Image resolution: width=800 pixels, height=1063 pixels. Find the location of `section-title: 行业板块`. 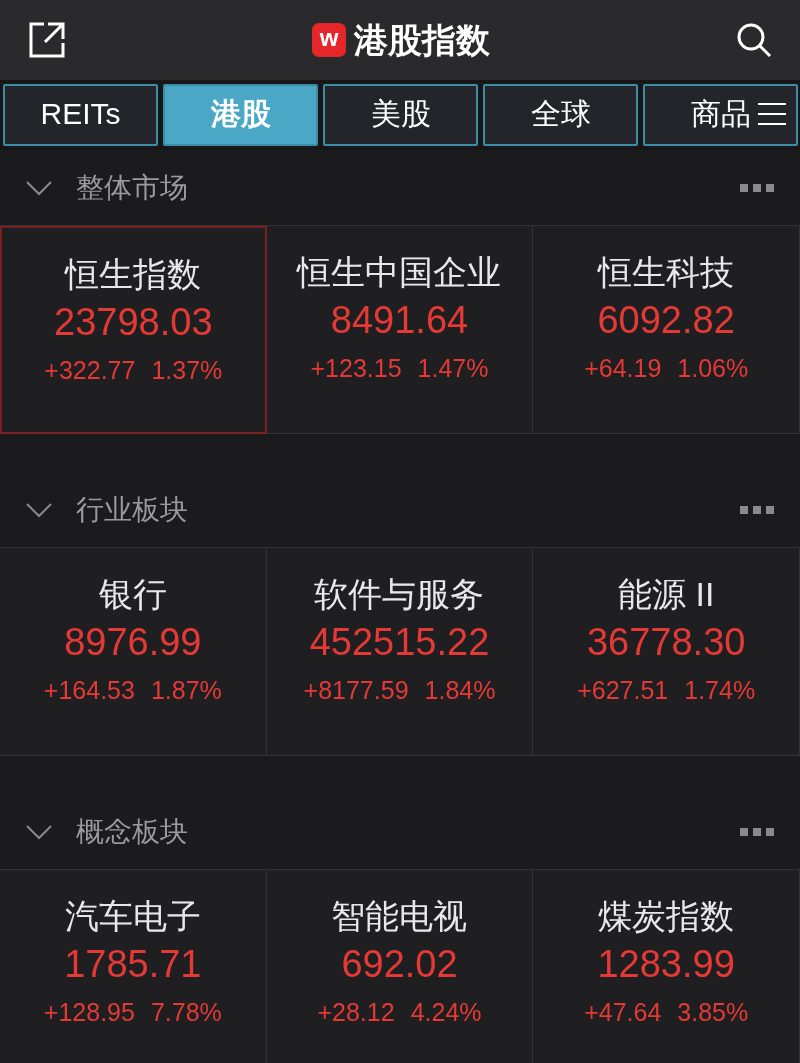

section-title: 行业板块 is located at coordinates (132, 509).